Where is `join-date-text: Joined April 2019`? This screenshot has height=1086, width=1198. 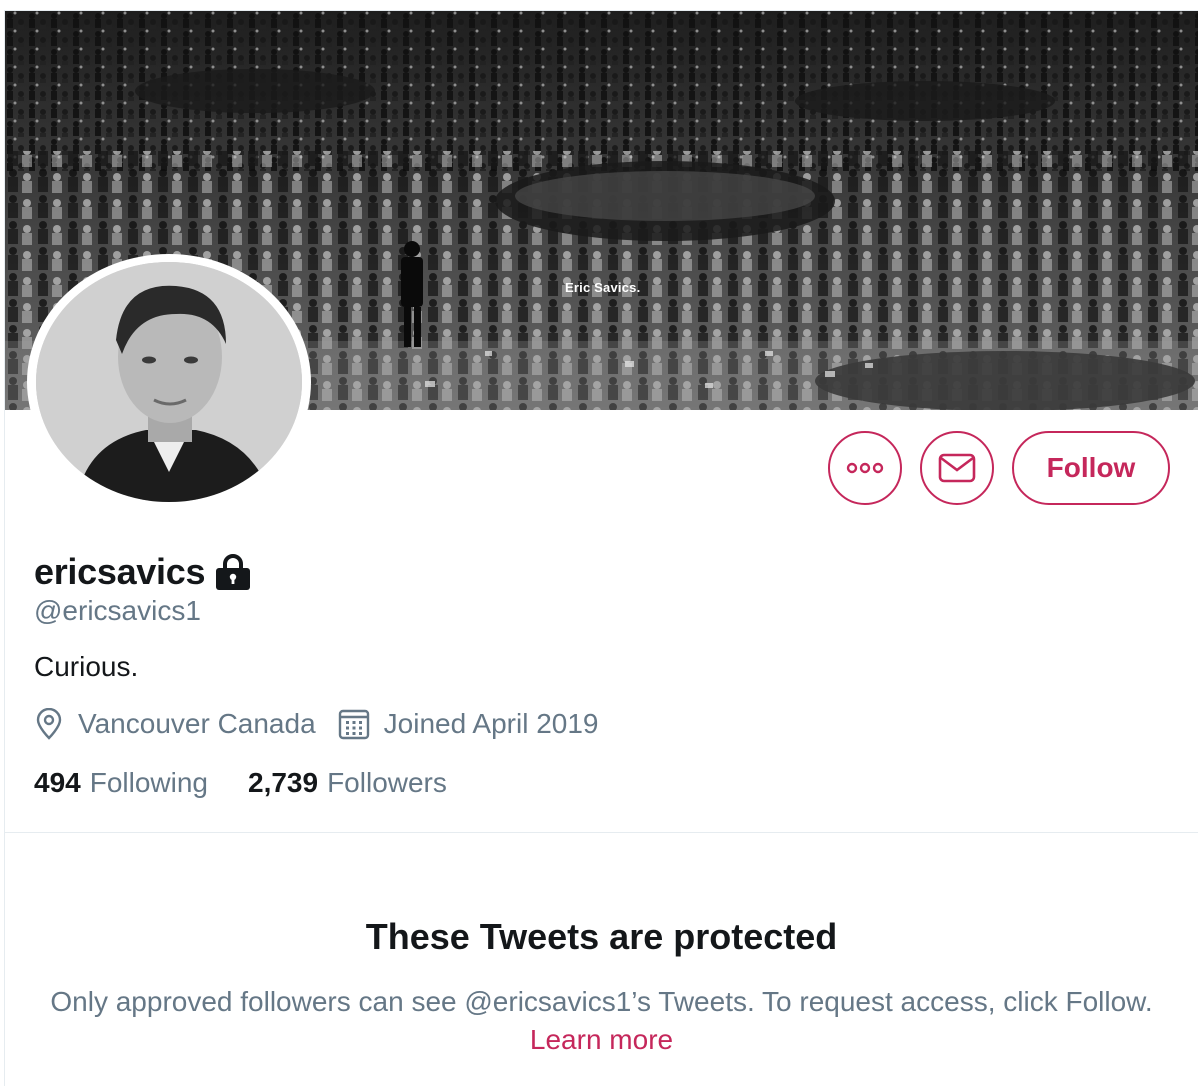 join-date-text: Joined April 2019 is located at coordinates (491, 723).